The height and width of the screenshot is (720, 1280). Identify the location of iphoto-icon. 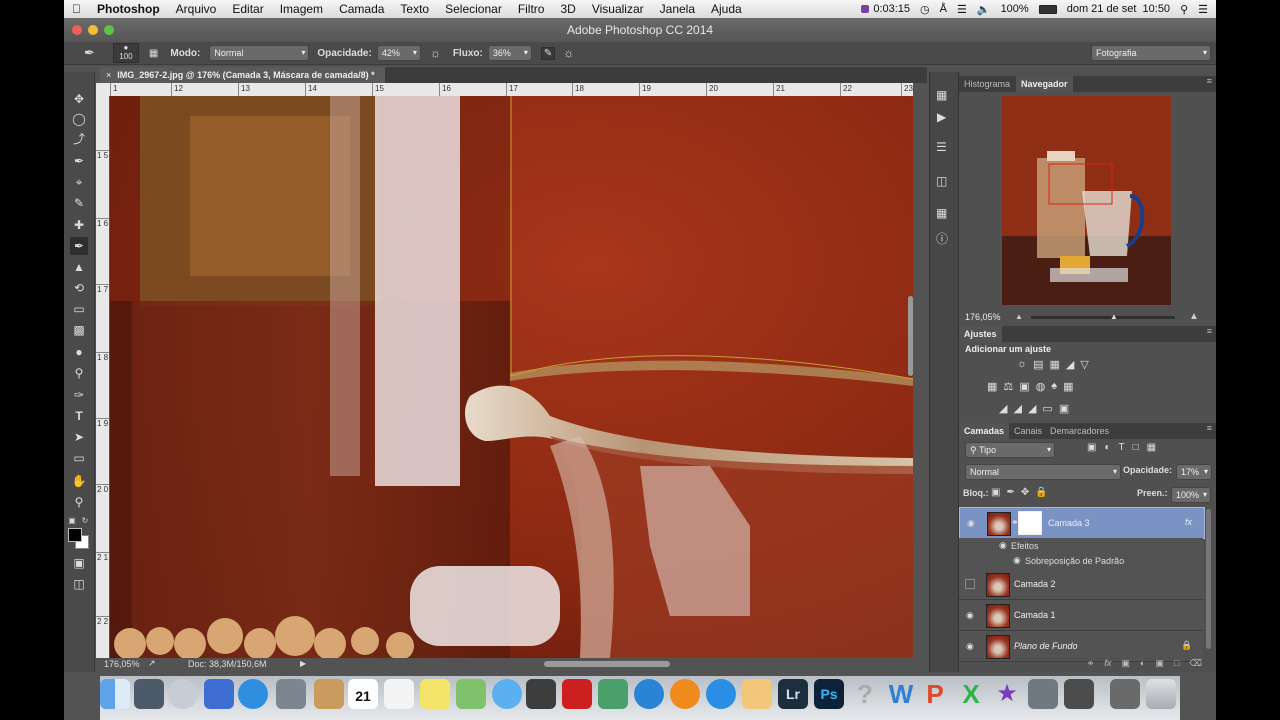
(613, 694).